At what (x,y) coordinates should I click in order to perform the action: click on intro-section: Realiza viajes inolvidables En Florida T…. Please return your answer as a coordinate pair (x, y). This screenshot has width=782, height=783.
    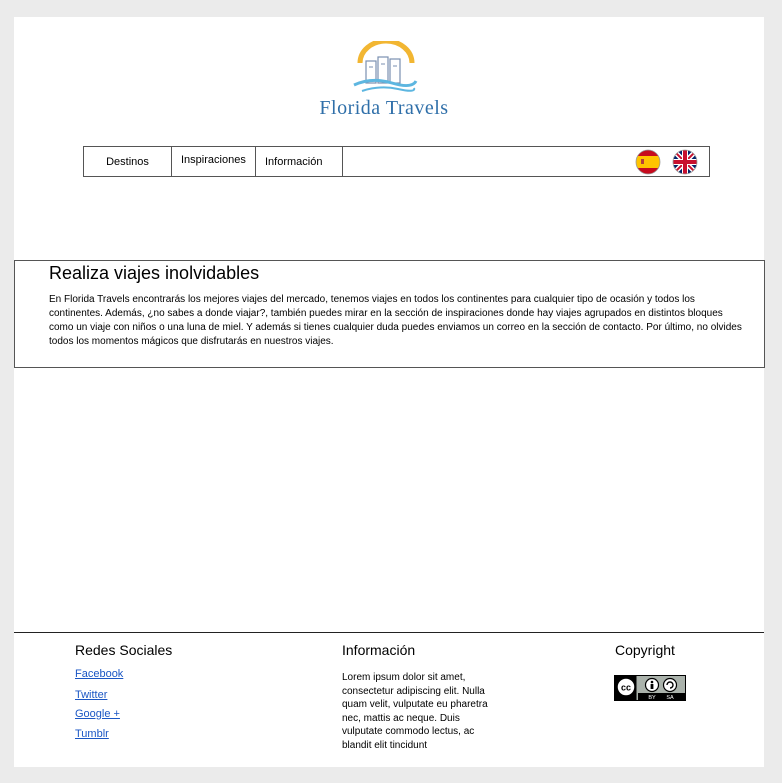
    Looking at the image, I should click on (389, 314).